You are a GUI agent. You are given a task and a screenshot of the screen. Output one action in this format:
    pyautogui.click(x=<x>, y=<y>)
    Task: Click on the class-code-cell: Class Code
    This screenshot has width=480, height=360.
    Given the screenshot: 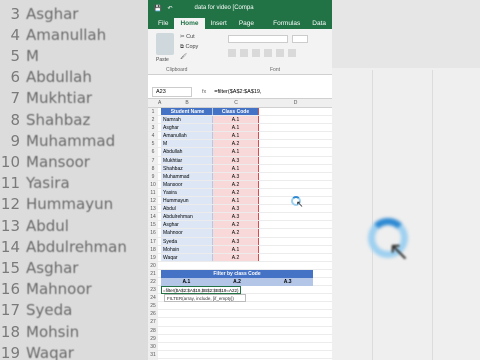 What is the action you would take?
    pyautogui.click(x=236, y=112)
    